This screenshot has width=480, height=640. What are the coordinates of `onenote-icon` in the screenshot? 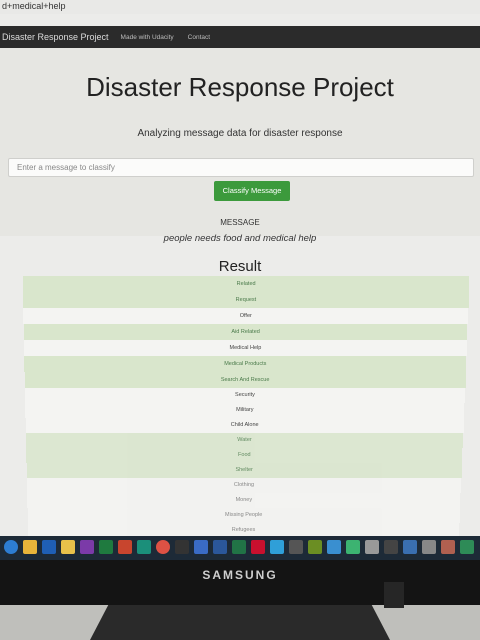 It's located at (87, 547).